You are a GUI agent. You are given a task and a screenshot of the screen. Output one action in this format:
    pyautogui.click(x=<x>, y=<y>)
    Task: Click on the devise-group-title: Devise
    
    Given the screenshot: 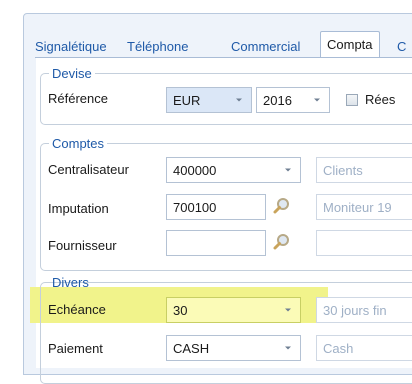 What is the action you would take?
    pyautogui.click(x=72, y=73)
    